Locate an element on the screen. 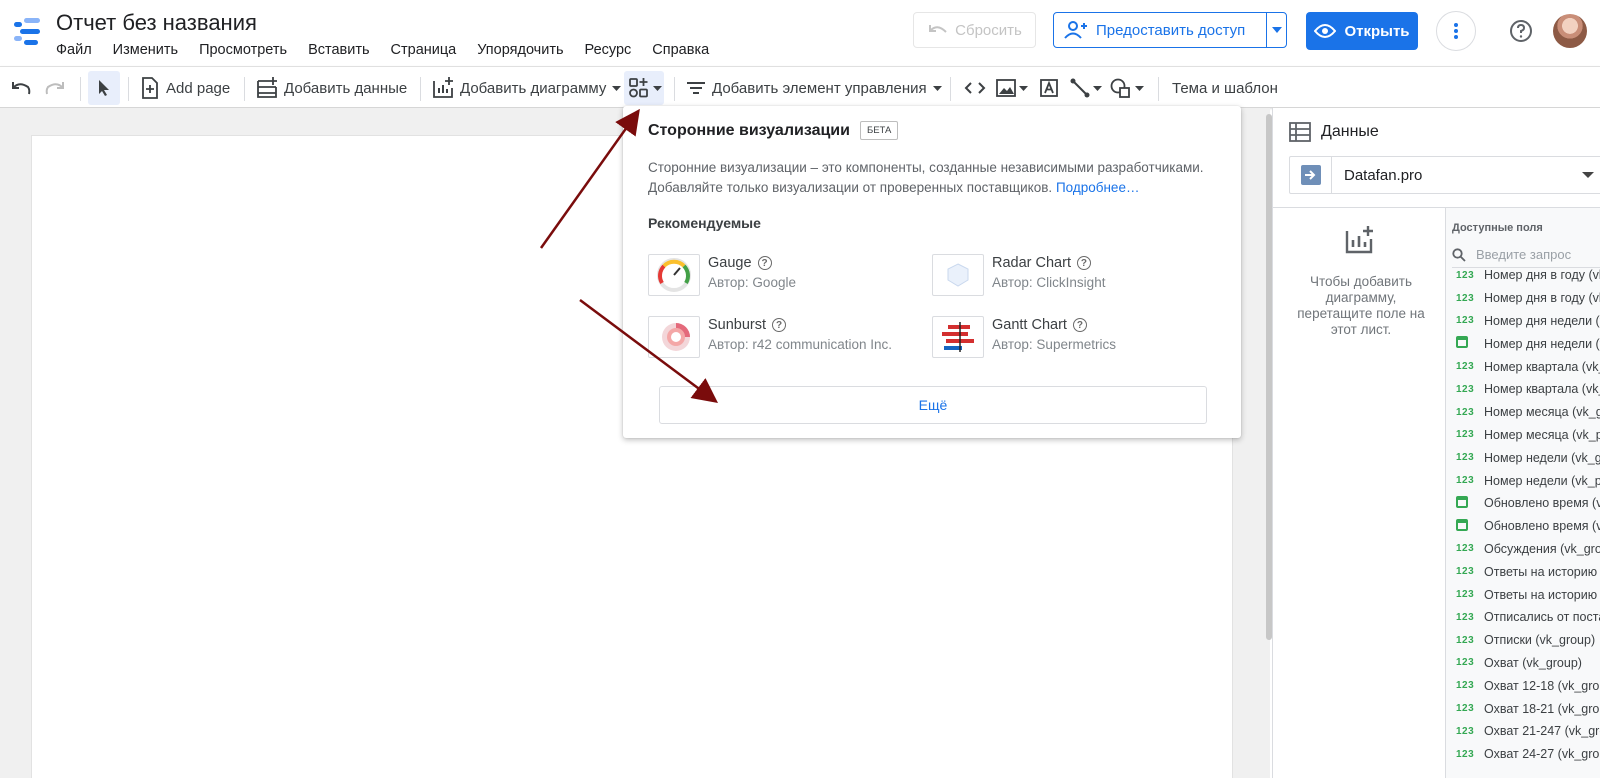  viz-author-gantt: Автор: Supermetrics is located at coordinates (1054, 344).